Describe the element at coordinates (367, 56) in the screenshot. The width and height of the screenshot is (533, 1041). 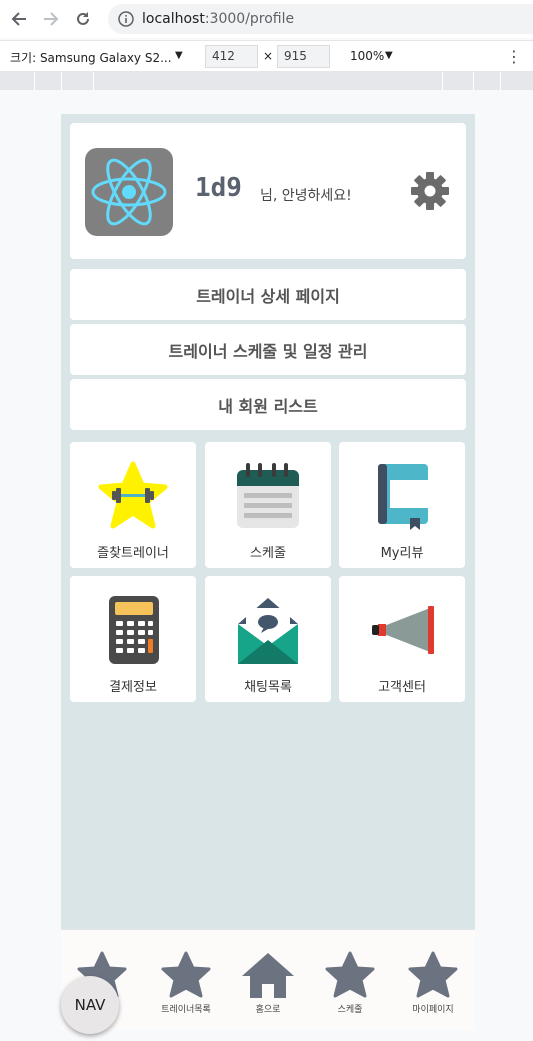
I see `zoom-select: 100%` at that location.